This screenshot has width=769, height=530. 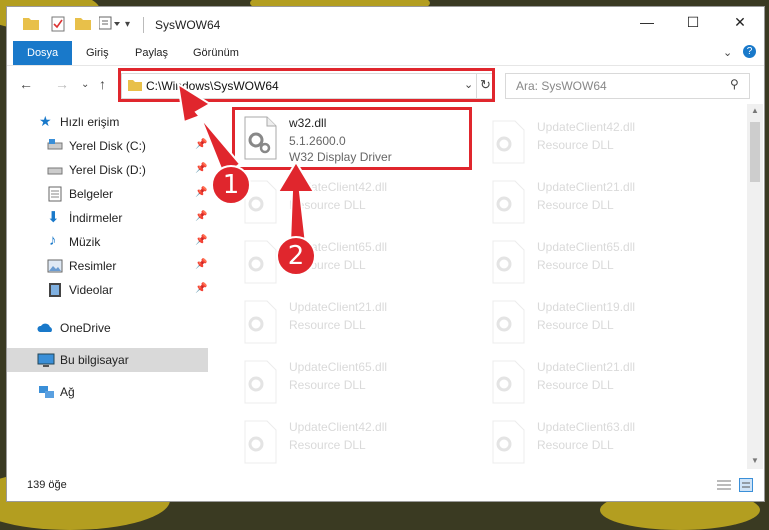 What do you see at coordinates (231, 185) in the screenshot?
I see `step-1-marker: 1` at bounding box center [231, 185].